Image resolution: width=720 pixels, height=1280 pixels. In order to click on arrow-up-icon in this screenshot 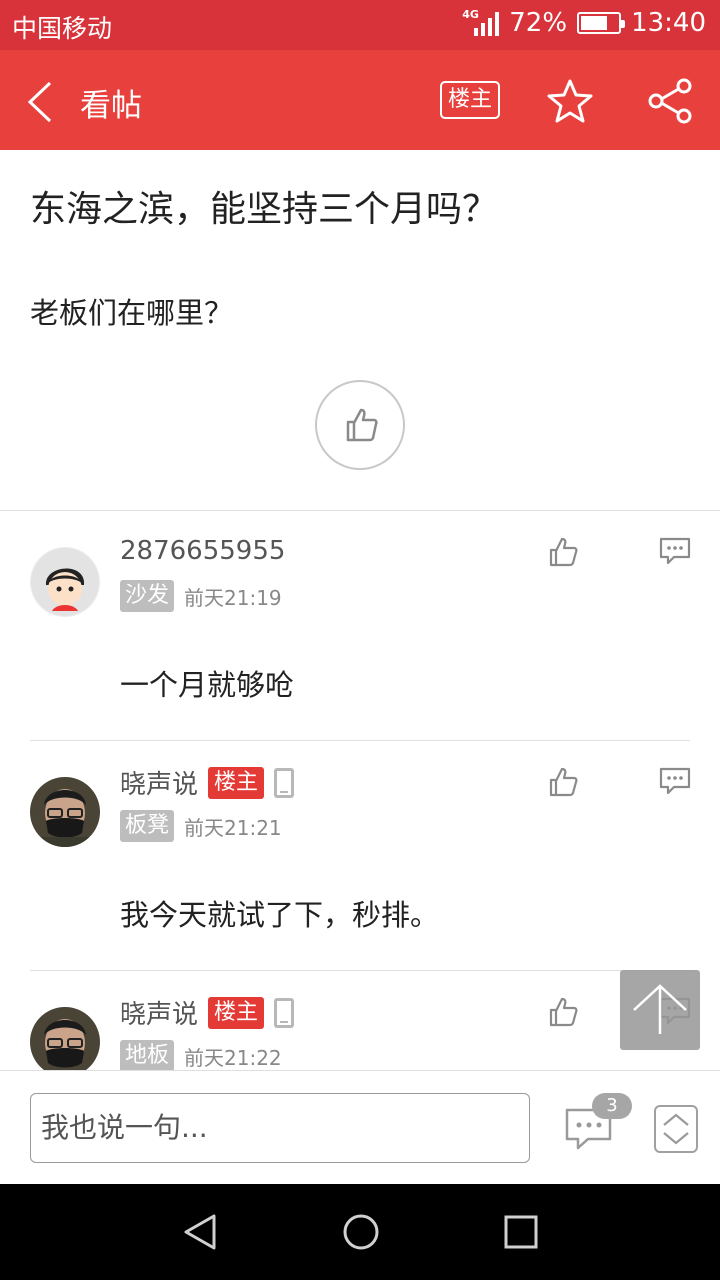, I will do `click(660, 1009)`.